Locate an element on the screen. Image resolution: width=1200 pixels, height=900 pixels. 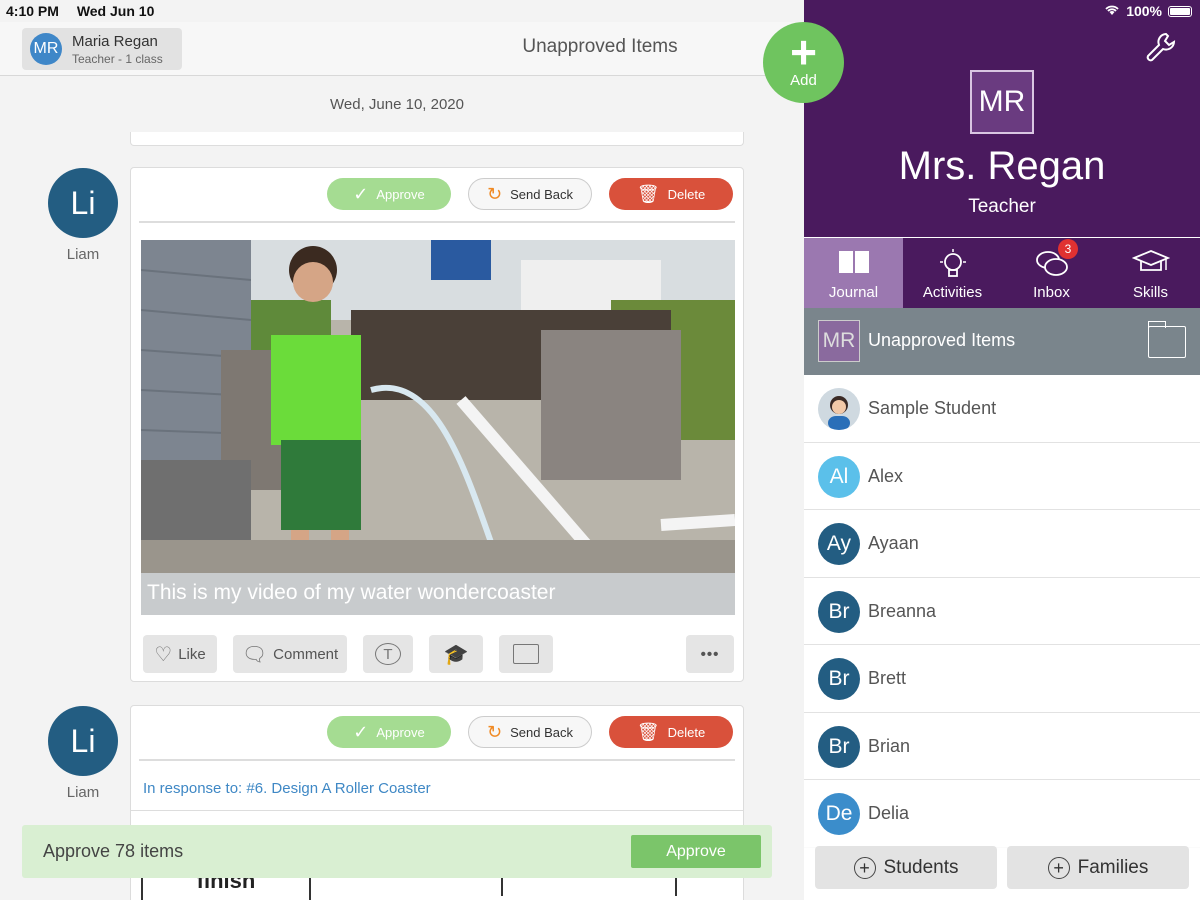
student-avatar: De is located at coordinates (839, 814).